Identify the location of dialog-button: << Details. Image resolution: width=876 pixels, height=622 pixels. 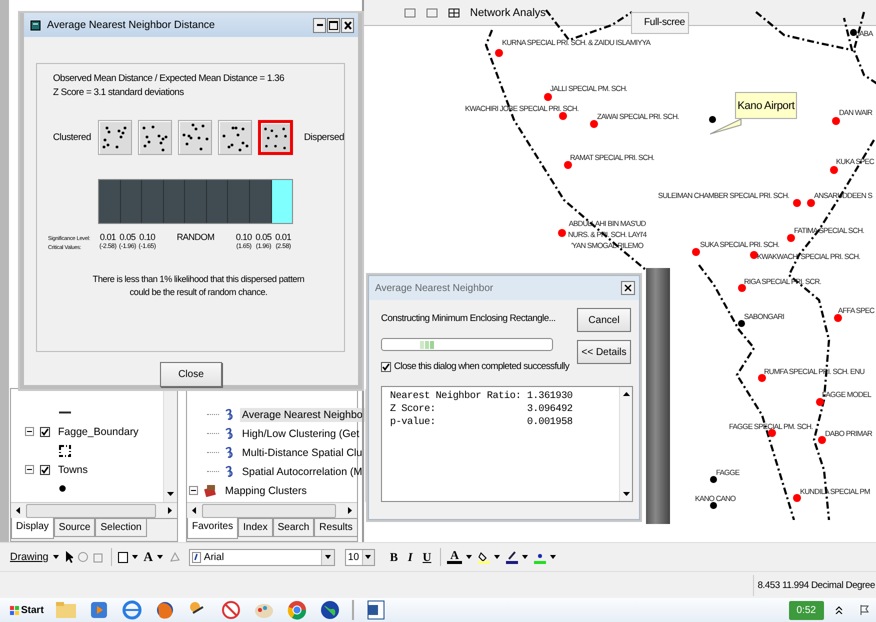
(604, 352).